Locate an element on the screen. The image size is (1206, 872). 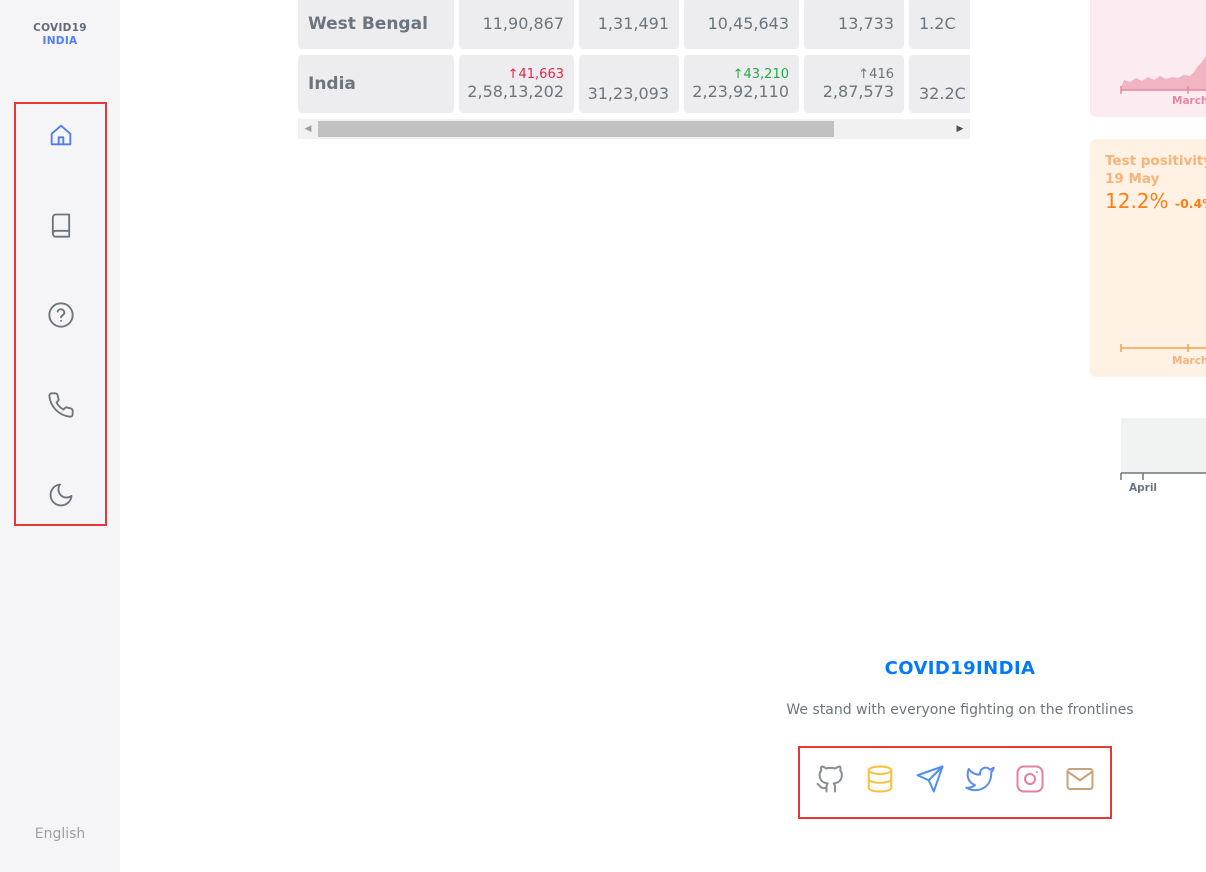
active-cell: 1,31,491 is located at coordinates (629, 24).